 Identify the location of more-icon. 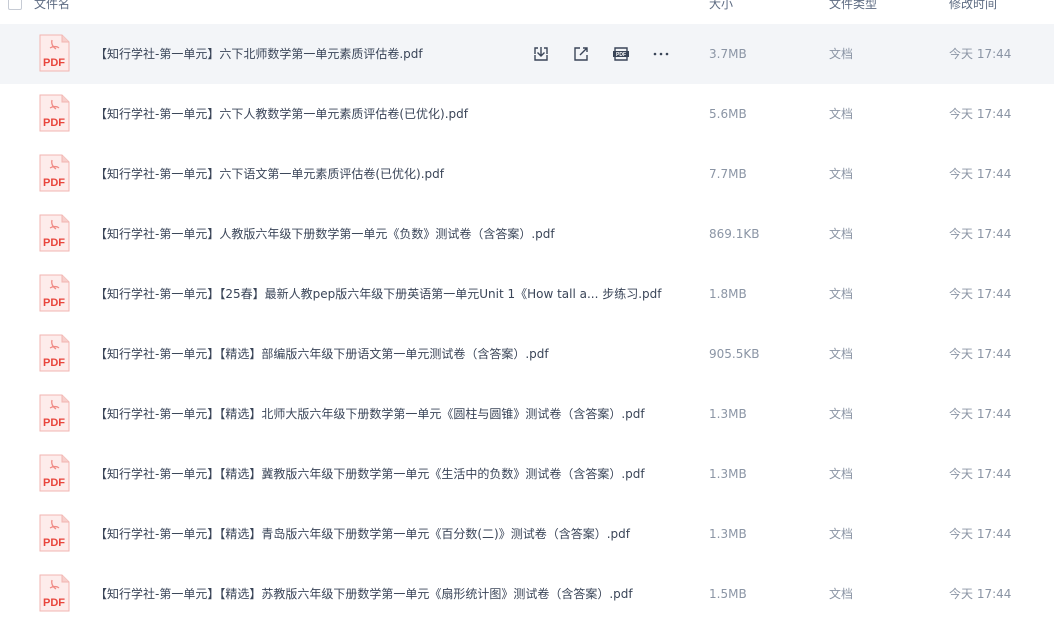
(661, 54).